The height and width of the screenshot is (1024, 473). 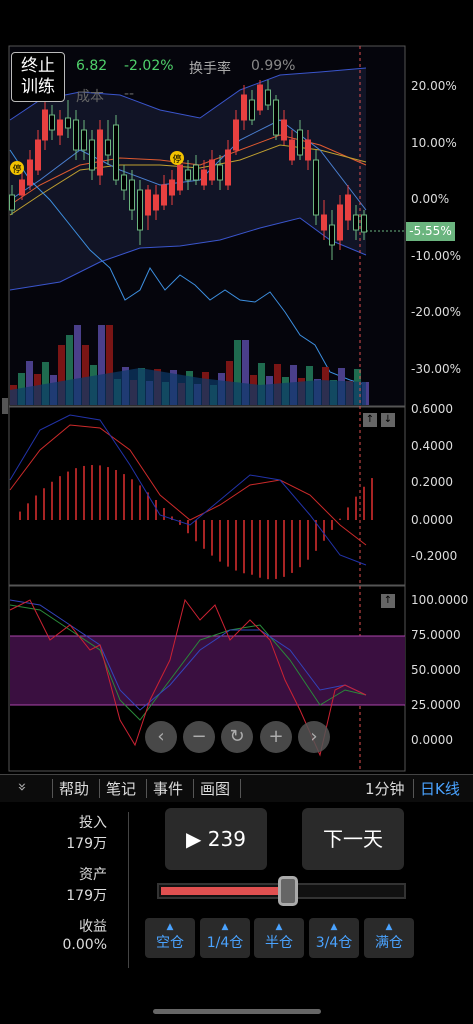 What do you see at coordinates (216, 839) in the screenshot?
I see `play-button: ▶ 239` at bounding box center [216, 839].